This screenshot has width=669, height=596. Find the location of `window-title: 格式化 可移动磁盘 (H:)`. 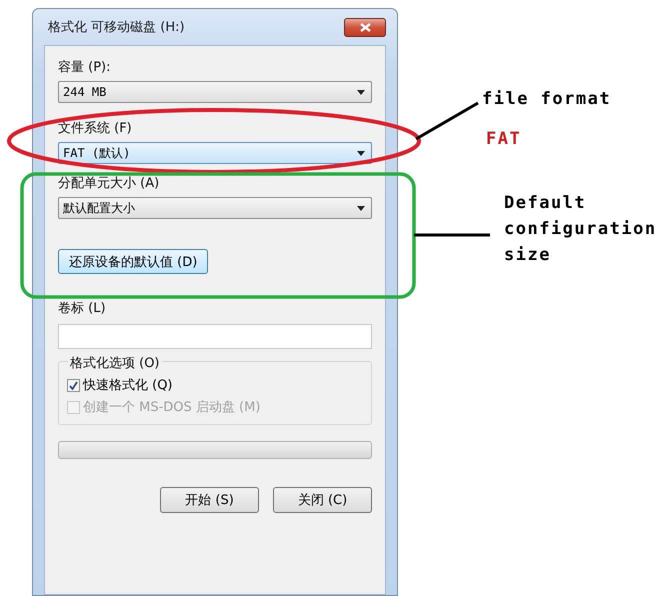

window-title: 格式化 可移动磁盘 (H:) is located at coordinates (116, 27).